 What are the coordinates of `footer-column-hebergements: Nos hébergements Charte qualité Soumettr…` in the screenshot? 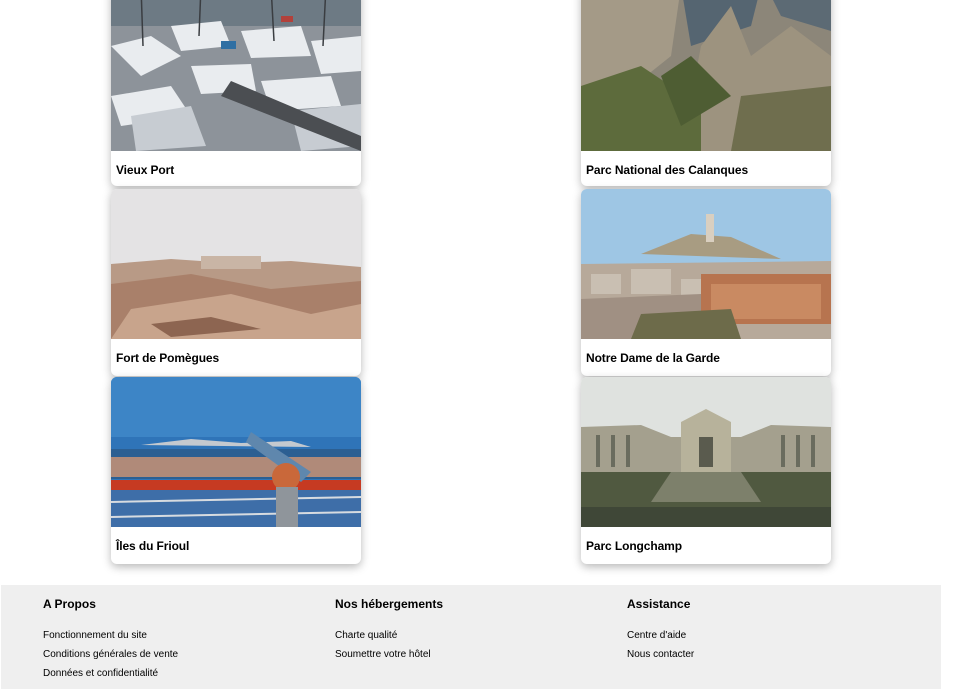 It's located at (389, 630).